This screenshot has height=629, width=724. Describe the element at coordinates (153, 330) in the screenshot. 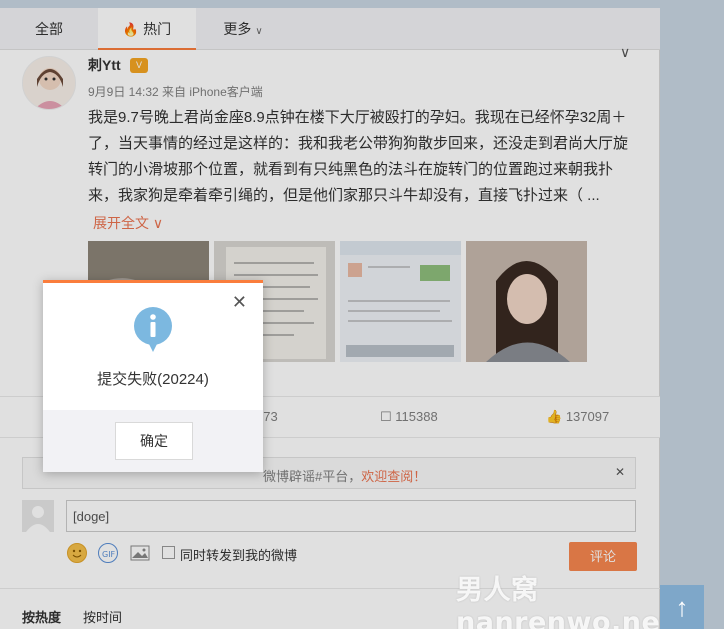

I see `info-icon` at that location.